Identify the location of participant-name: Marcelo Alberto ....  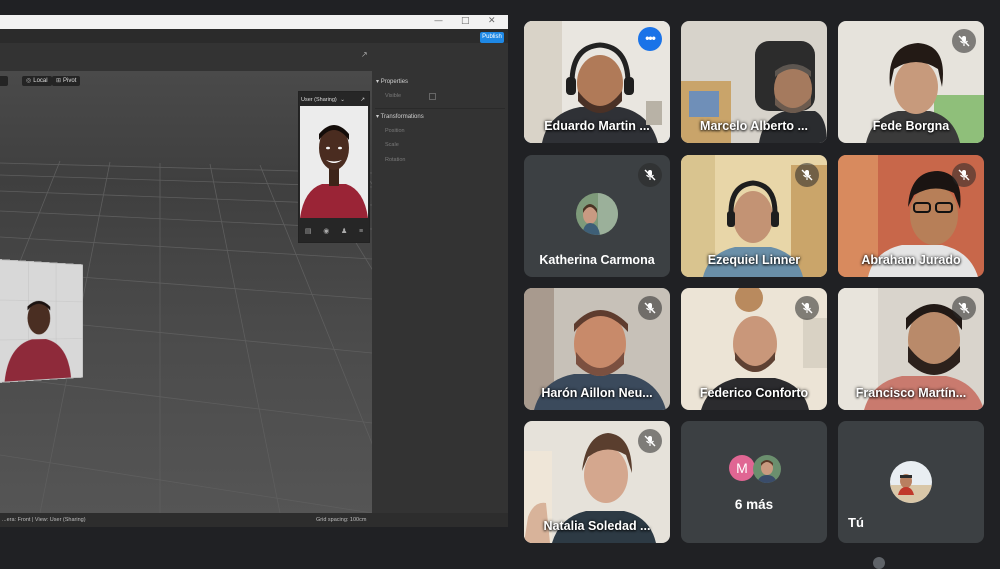
(754, 126).